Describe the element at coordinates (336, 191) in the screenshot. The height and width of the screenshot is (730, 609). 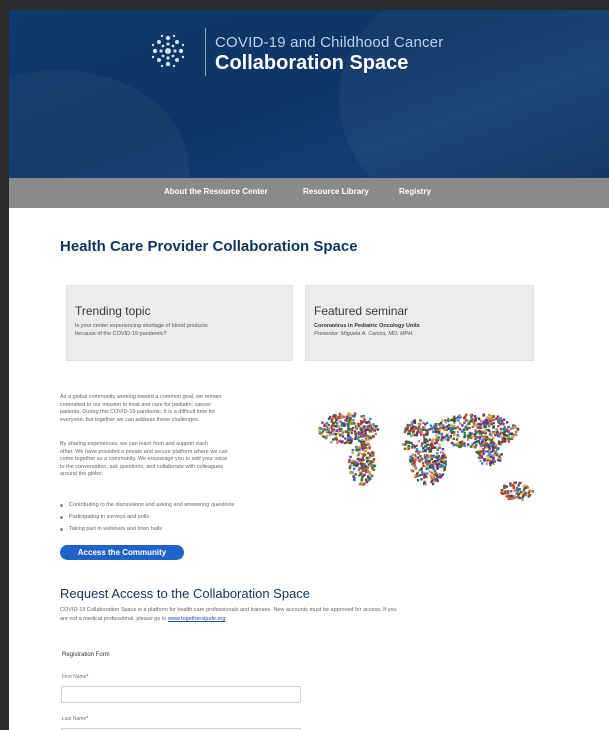
I see `nav-item-resource-library: Resource Library` at that location.